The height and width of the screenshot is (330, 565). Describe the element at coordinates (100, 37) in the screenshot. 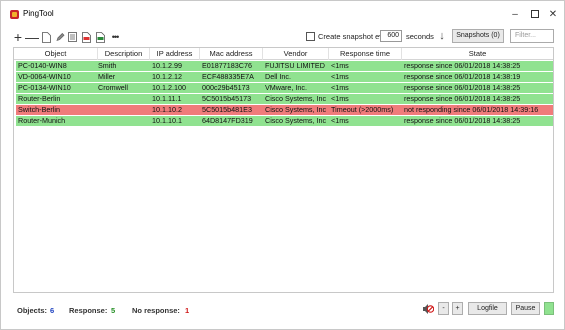

I see `excel-export-icon` at that location.